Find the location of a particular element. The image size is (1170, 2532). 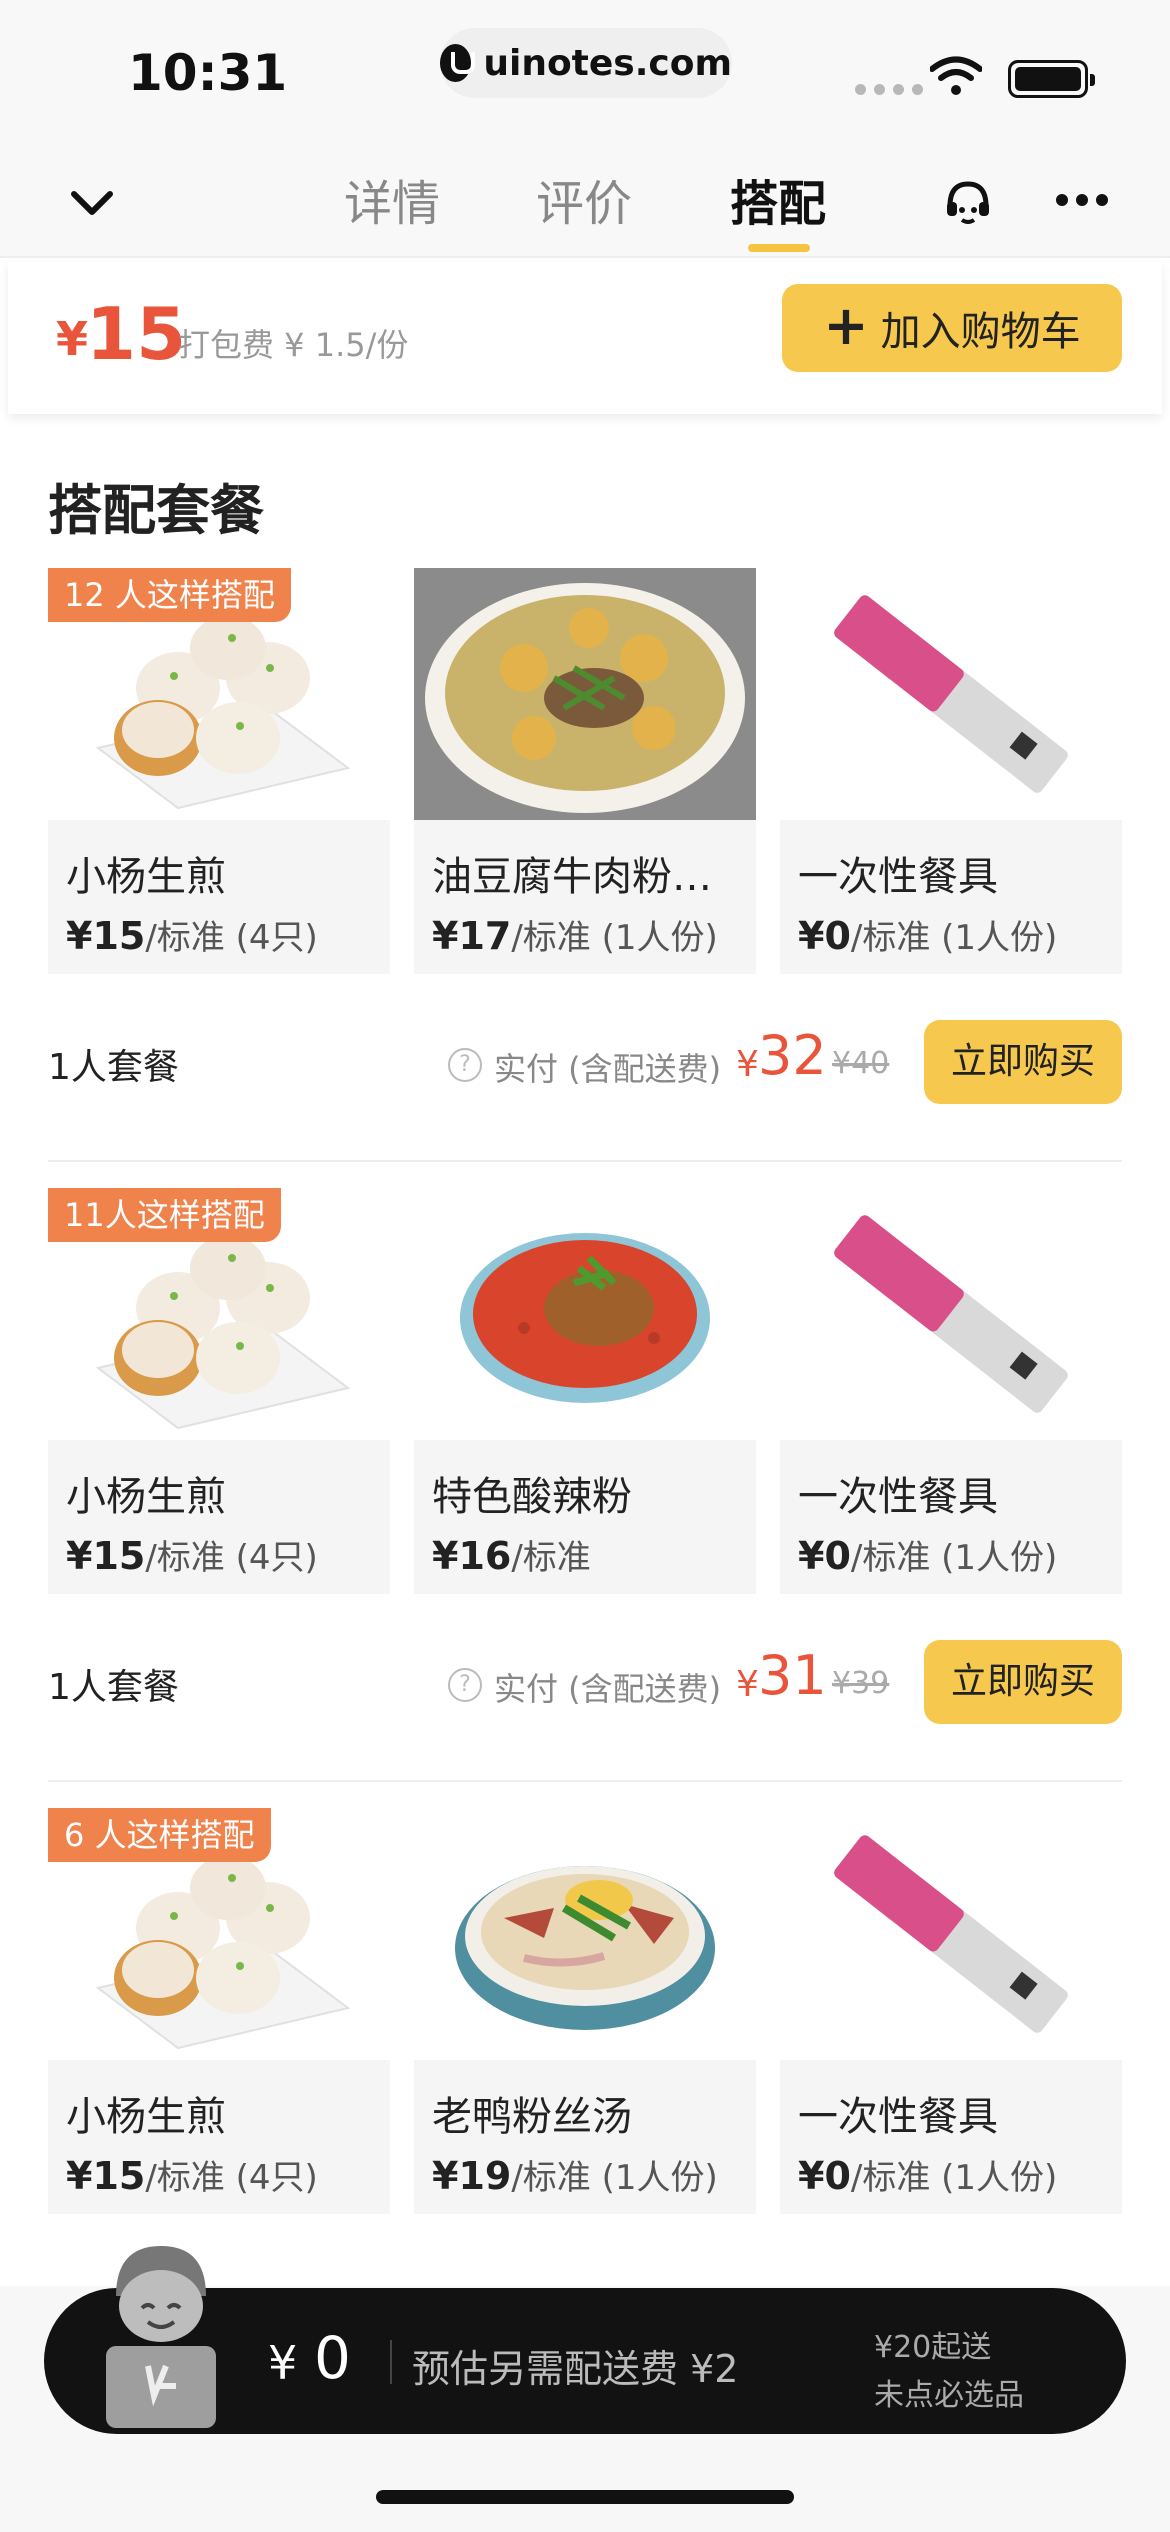

combo-footer: 1人套餐 ? 实付 (含配送费) ¥ 31 ¥39 立即购买 is located at coordinates (585, 1679).